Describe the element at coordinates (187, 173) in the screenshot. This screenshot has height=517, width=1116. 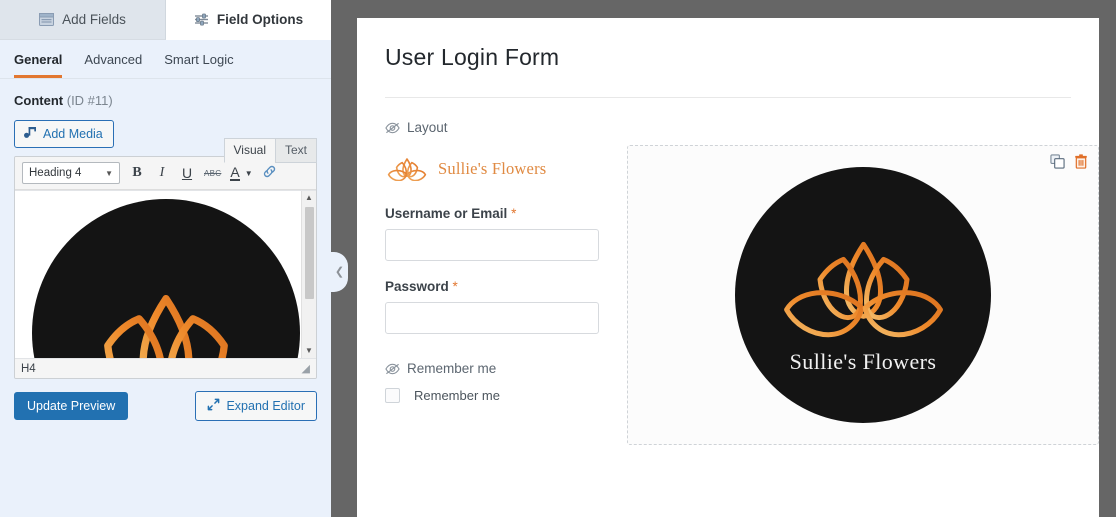
I see `underline-button: U` at that location.